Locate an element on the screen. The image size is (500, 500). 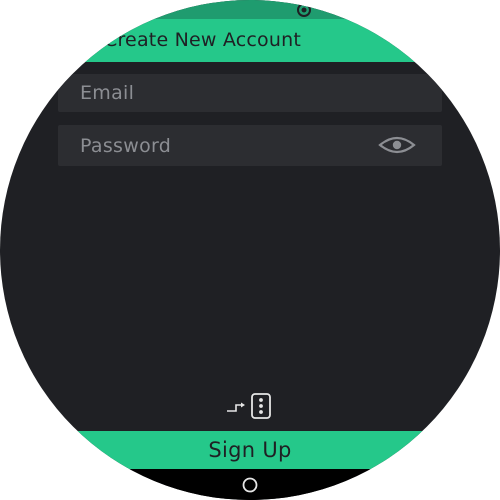
status-bar is located at coordinates (250, 9).